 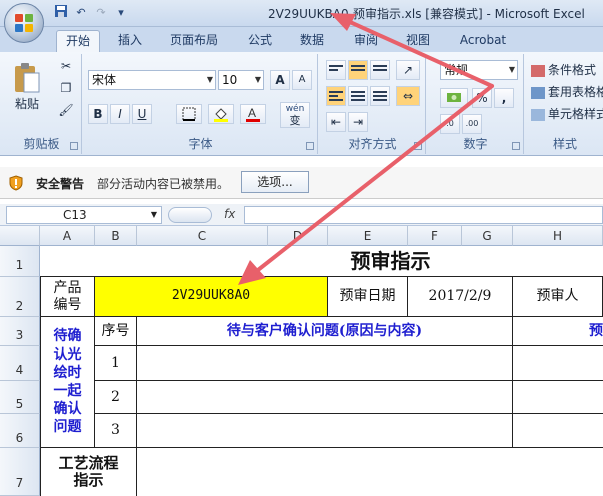 What do you see at coordinates (408, 96) in the screenshot?
I see `merge-center-button: ⇔` at bounding box center [408, 96].